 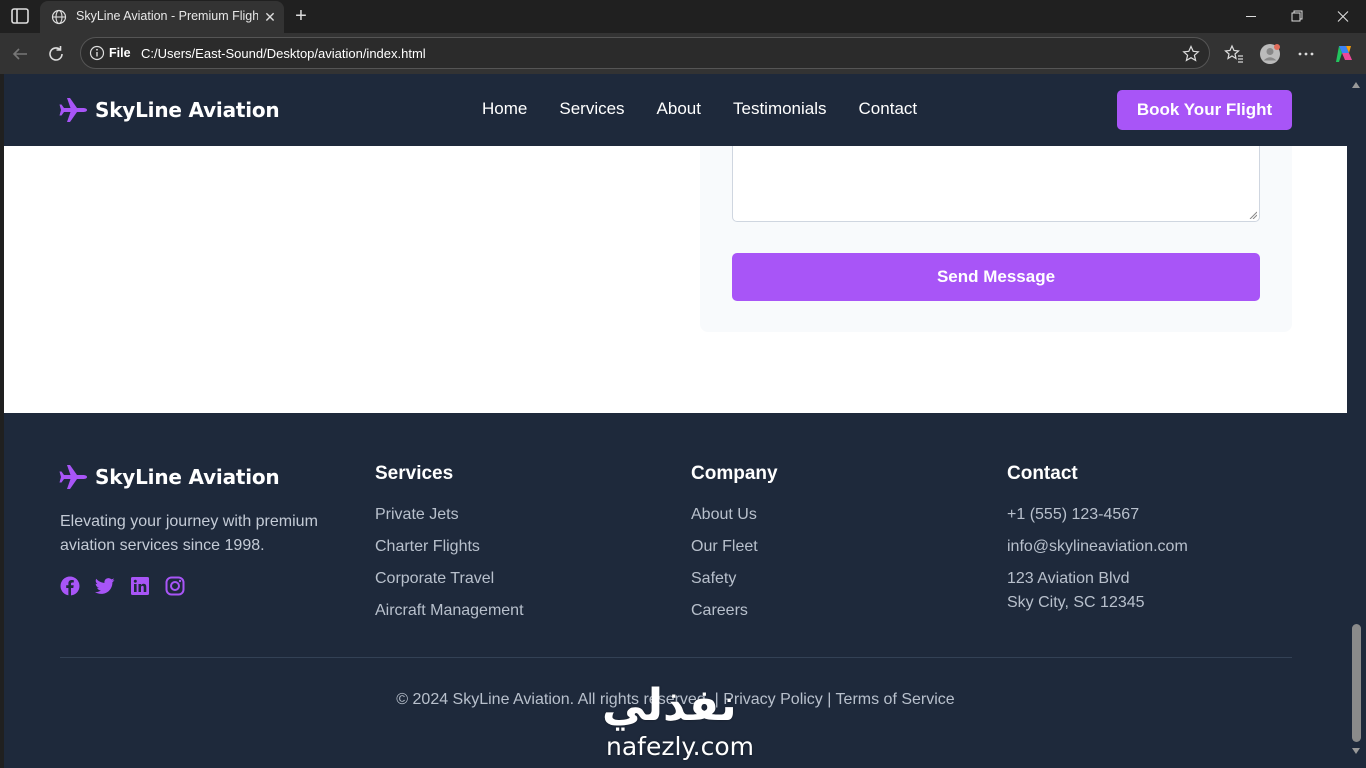 What do you see at coordinates (1253, 215) in the screenshot?
I see `resize-grip-icon` at bounding box center [1253, 215].